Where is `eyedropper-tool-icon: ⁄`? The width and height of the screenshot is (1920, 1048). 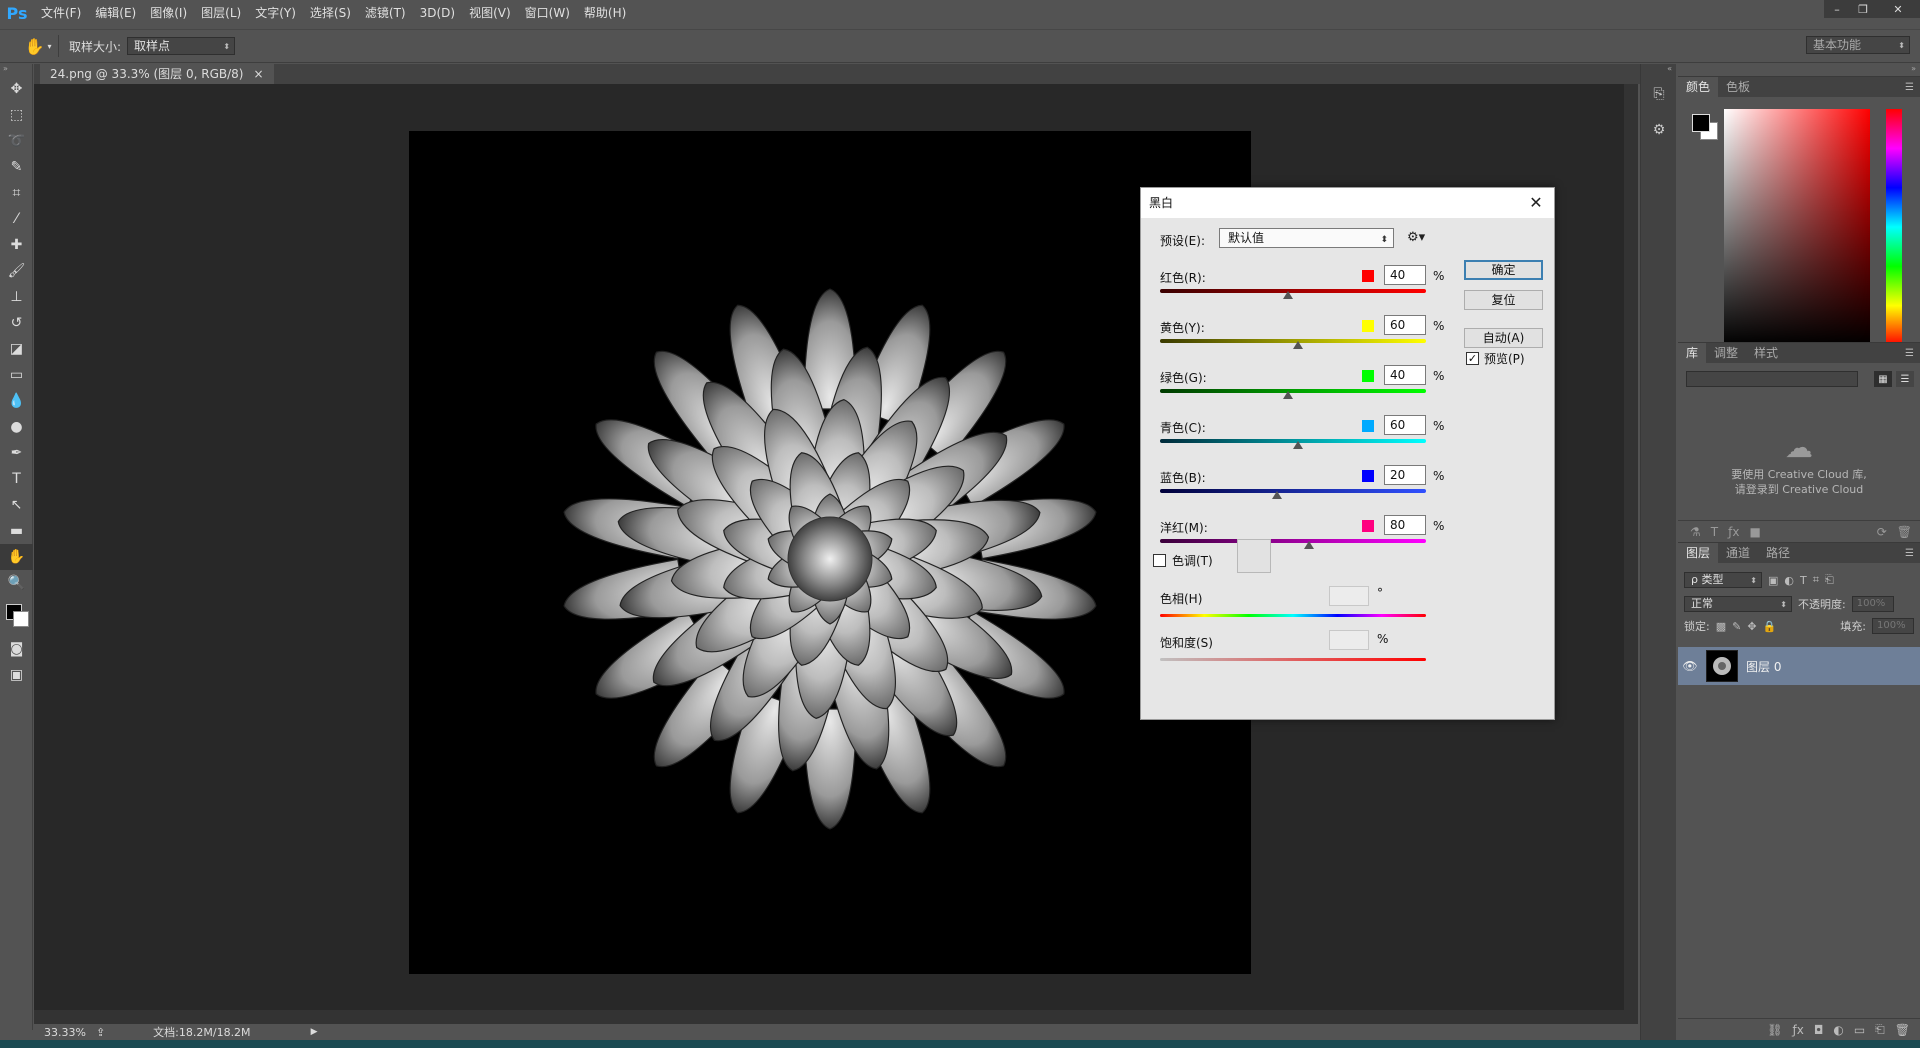
eyedropper-tool-icon: ⁄ is located at coordinates (16, 219).